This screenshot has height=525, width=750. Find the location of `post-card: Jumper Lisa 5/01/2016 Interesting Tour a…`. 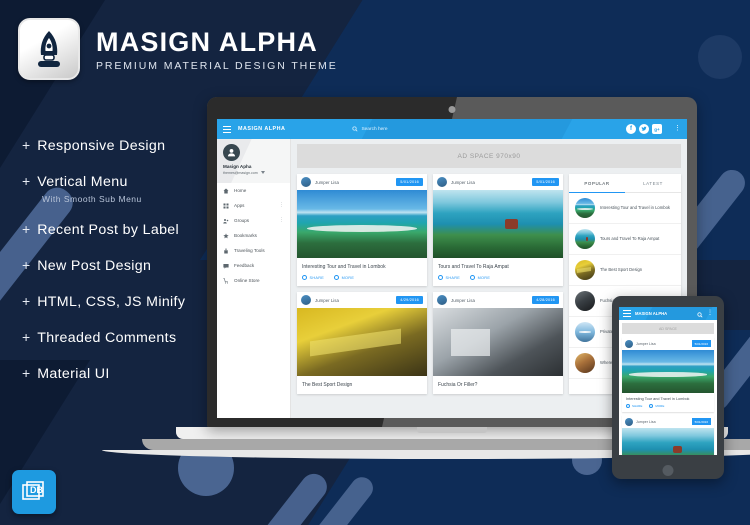

post-card: Jumper Lisa 5/01/2016 Interesting Tour a… is located at coordinates (362, 230).